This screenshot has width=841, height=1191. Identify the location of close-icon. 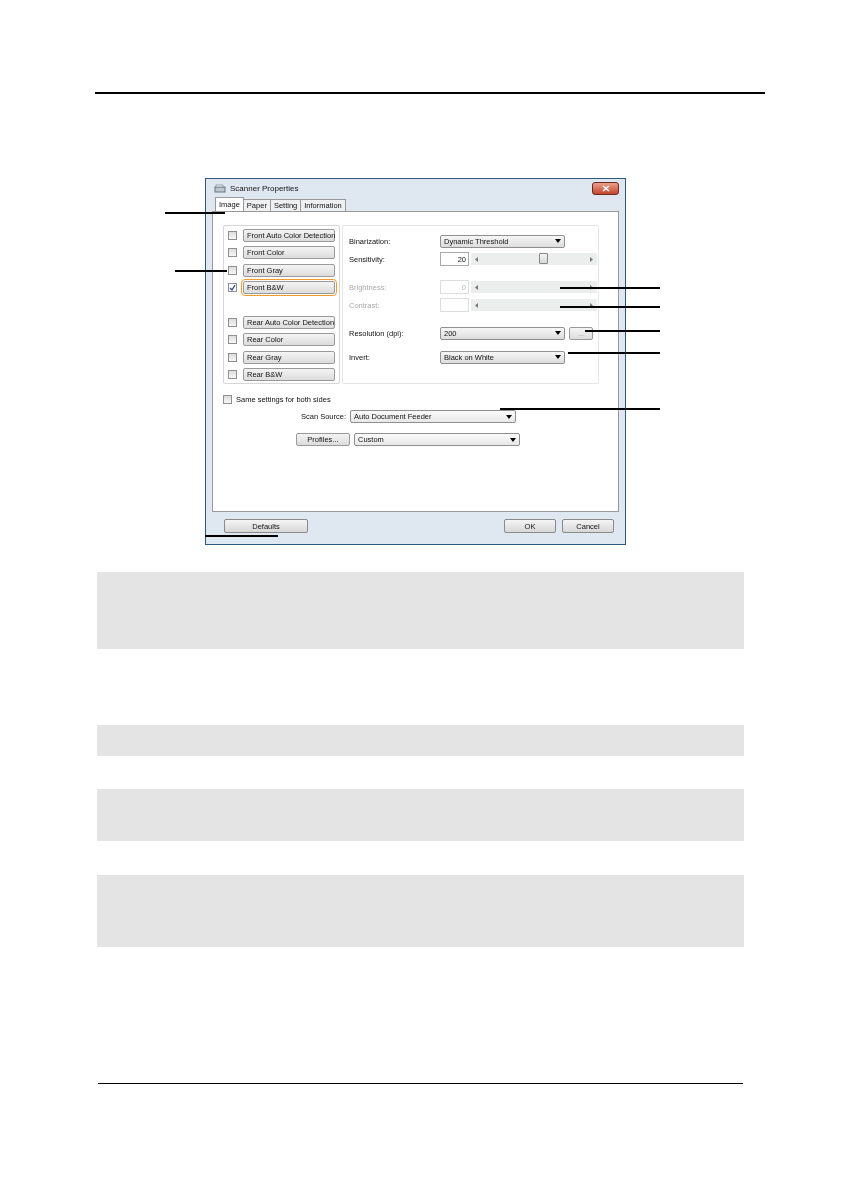
(605, 188).